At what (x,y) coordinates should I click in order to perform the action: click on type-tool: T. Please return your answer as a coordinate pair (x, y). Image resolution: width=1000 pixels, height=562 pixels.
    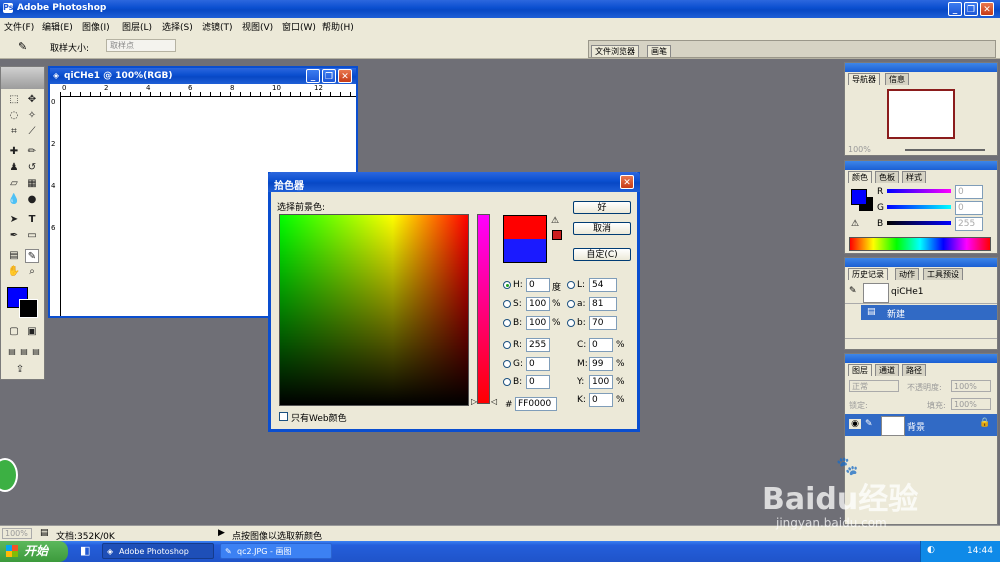
    Looking at the image, I should click on (32, 220).